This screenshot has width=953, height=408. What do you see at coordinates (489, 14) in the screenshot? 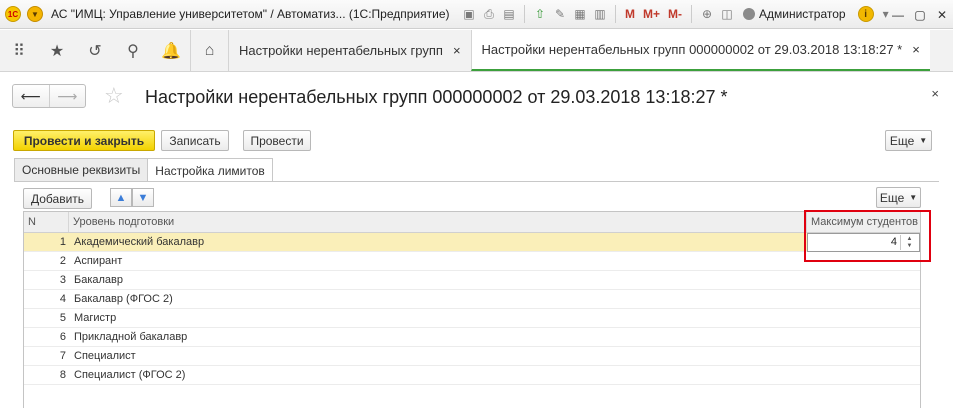
I see `print-icon: ⎙` at bounding box center [489, 14].